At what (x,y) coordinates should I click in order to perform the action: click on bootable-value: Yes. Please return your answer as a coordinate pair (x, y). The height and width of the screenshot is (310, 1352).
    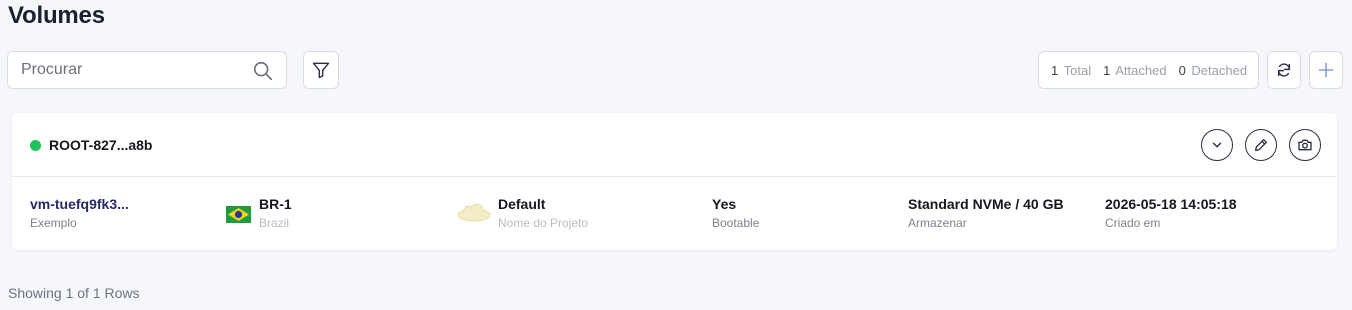
    Looking at the image, I should click on (724, 204).